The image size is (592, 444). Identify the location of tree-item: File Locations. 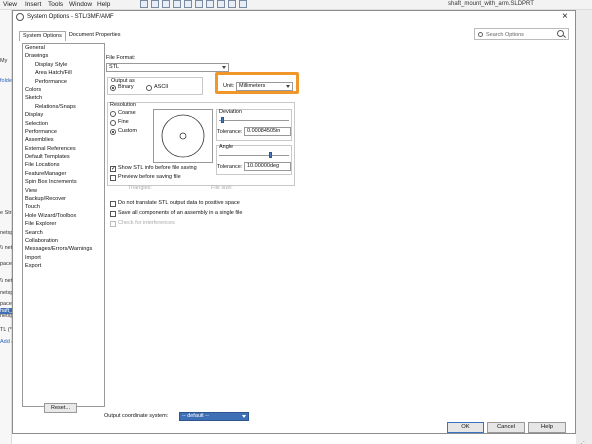
(63, 165).